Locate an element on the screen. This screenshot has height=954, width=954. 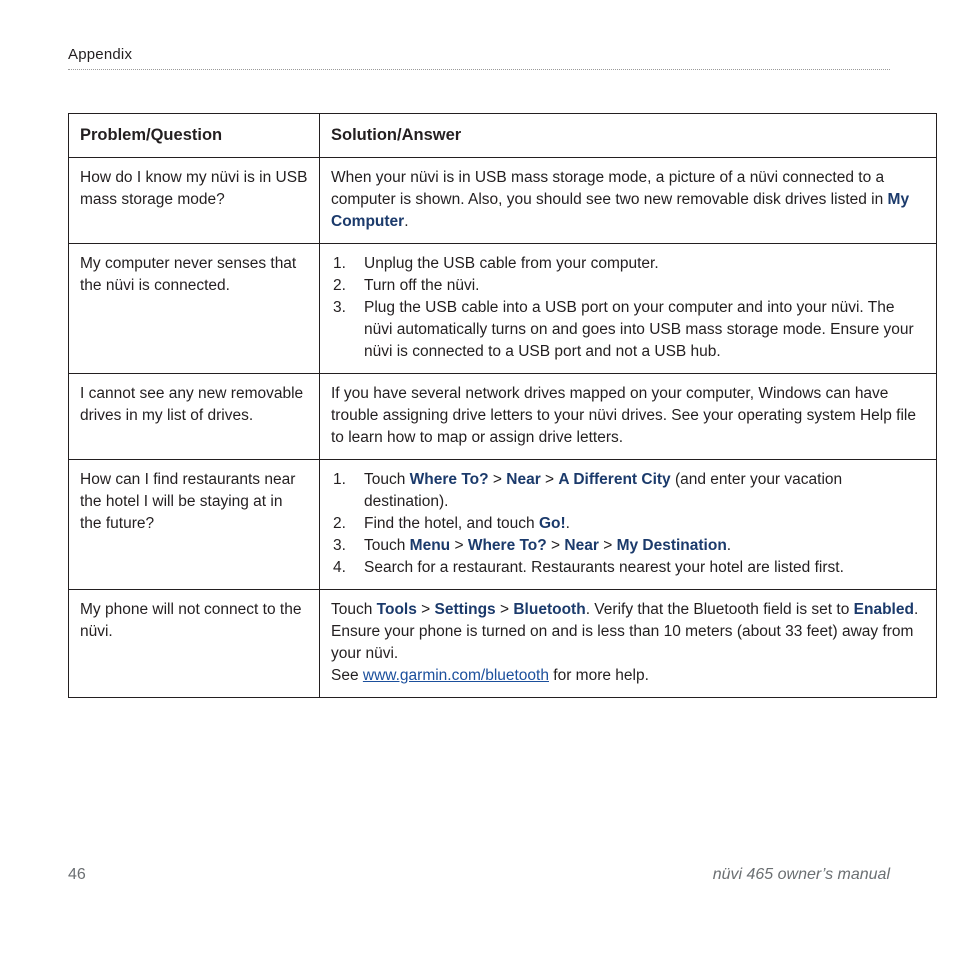
step-item: Find the hotel, and touch Go!. is located at coordinates (628, 524).